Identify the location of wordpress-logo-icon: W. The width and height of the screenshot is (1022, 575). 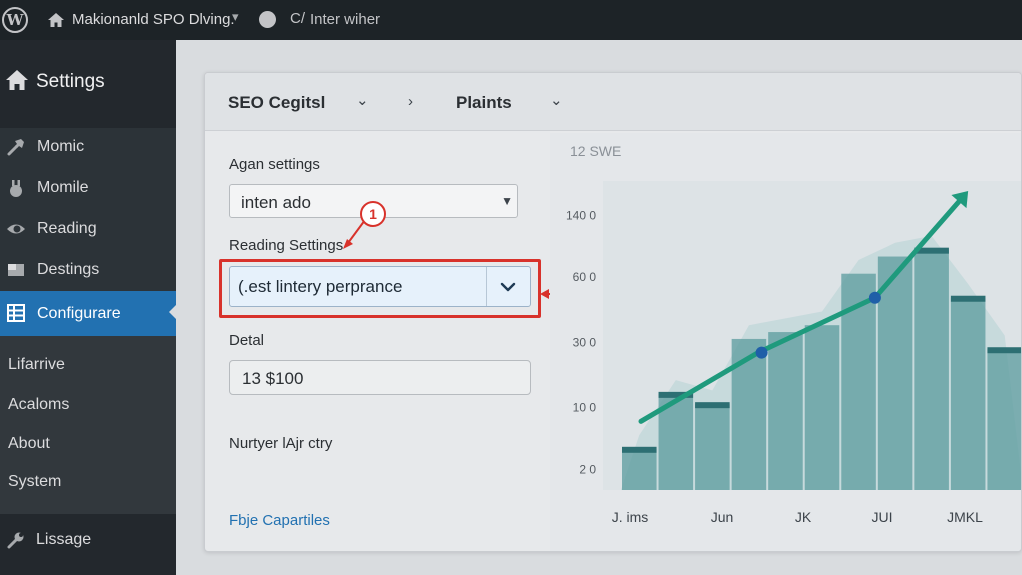
(15, 20).